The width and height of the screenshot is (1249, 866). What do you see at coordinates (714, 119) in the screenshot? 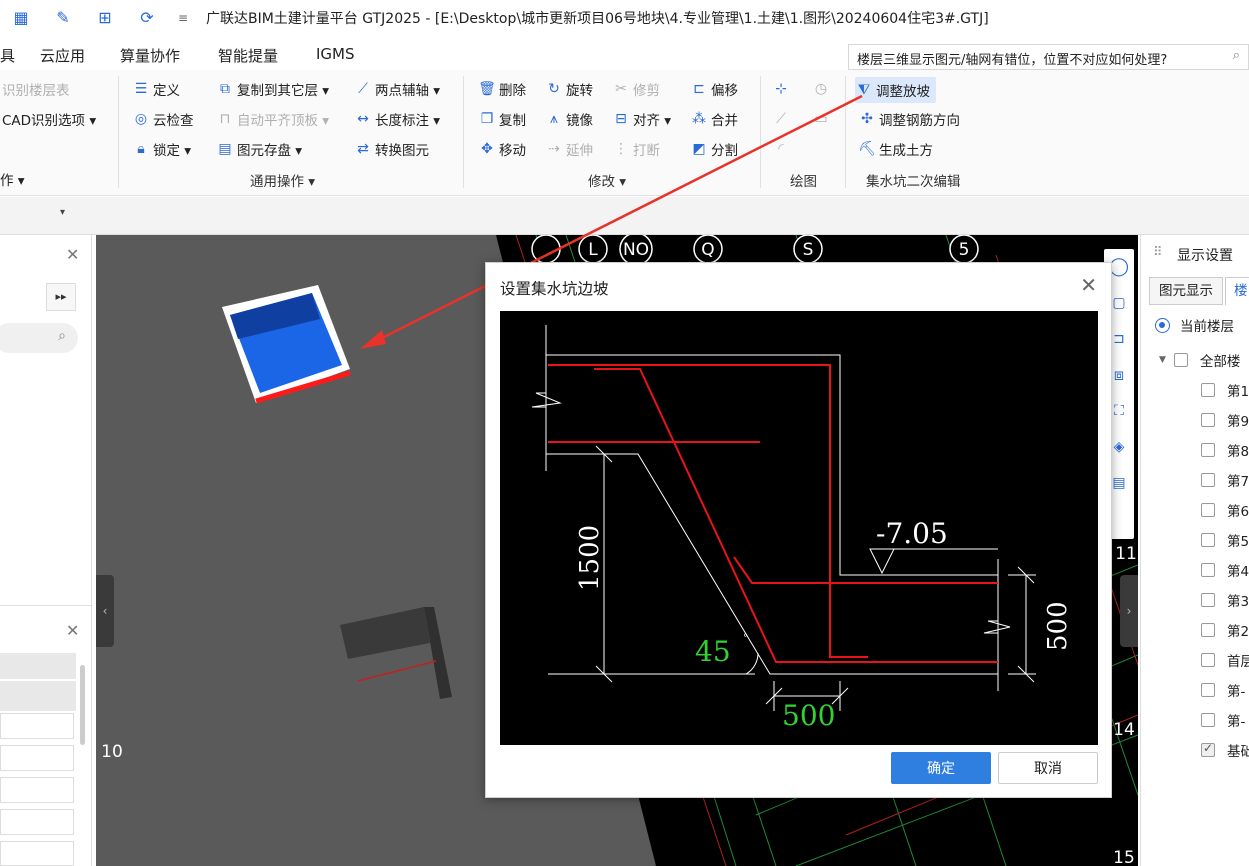
I see `merge-button: ⁂ 合并` at bounding box center [714, 119].